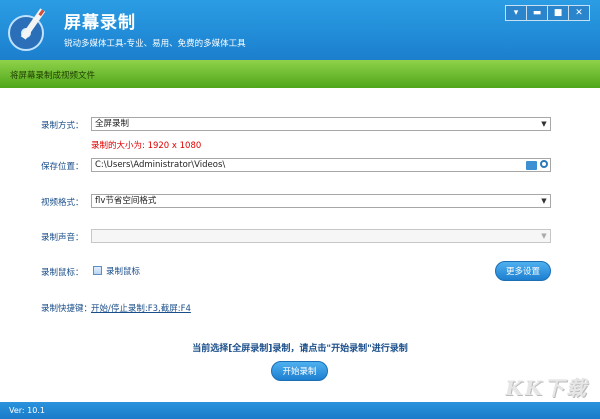 This screenshot has height=419, width=600. Describe the element at coordinates (537, 13) in the screenshot. I see `minimize-icon: ▬` at that location.